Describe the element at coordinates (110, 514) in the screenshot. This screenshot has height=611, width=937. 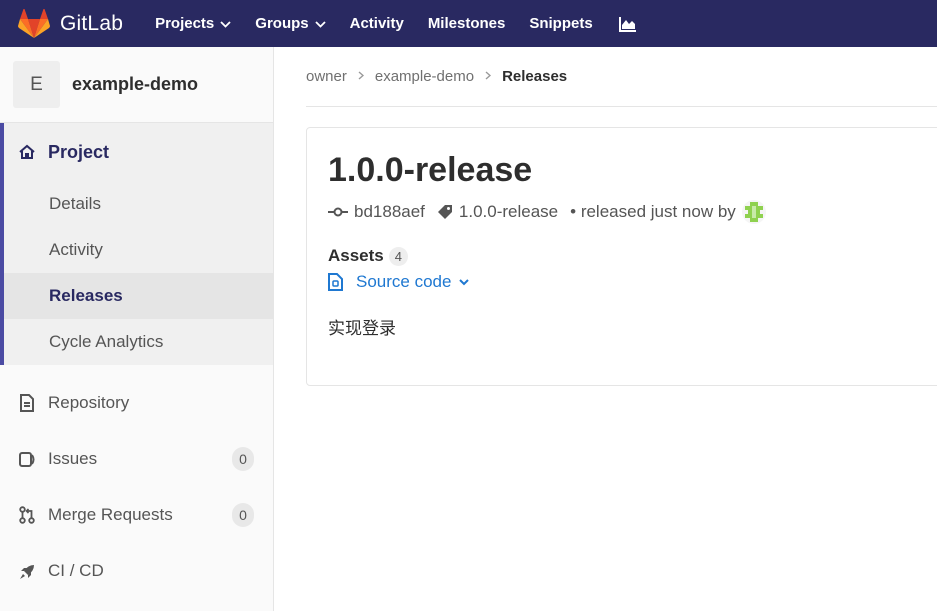
I see `sidebar-item-label: Merge Requests` at that location.